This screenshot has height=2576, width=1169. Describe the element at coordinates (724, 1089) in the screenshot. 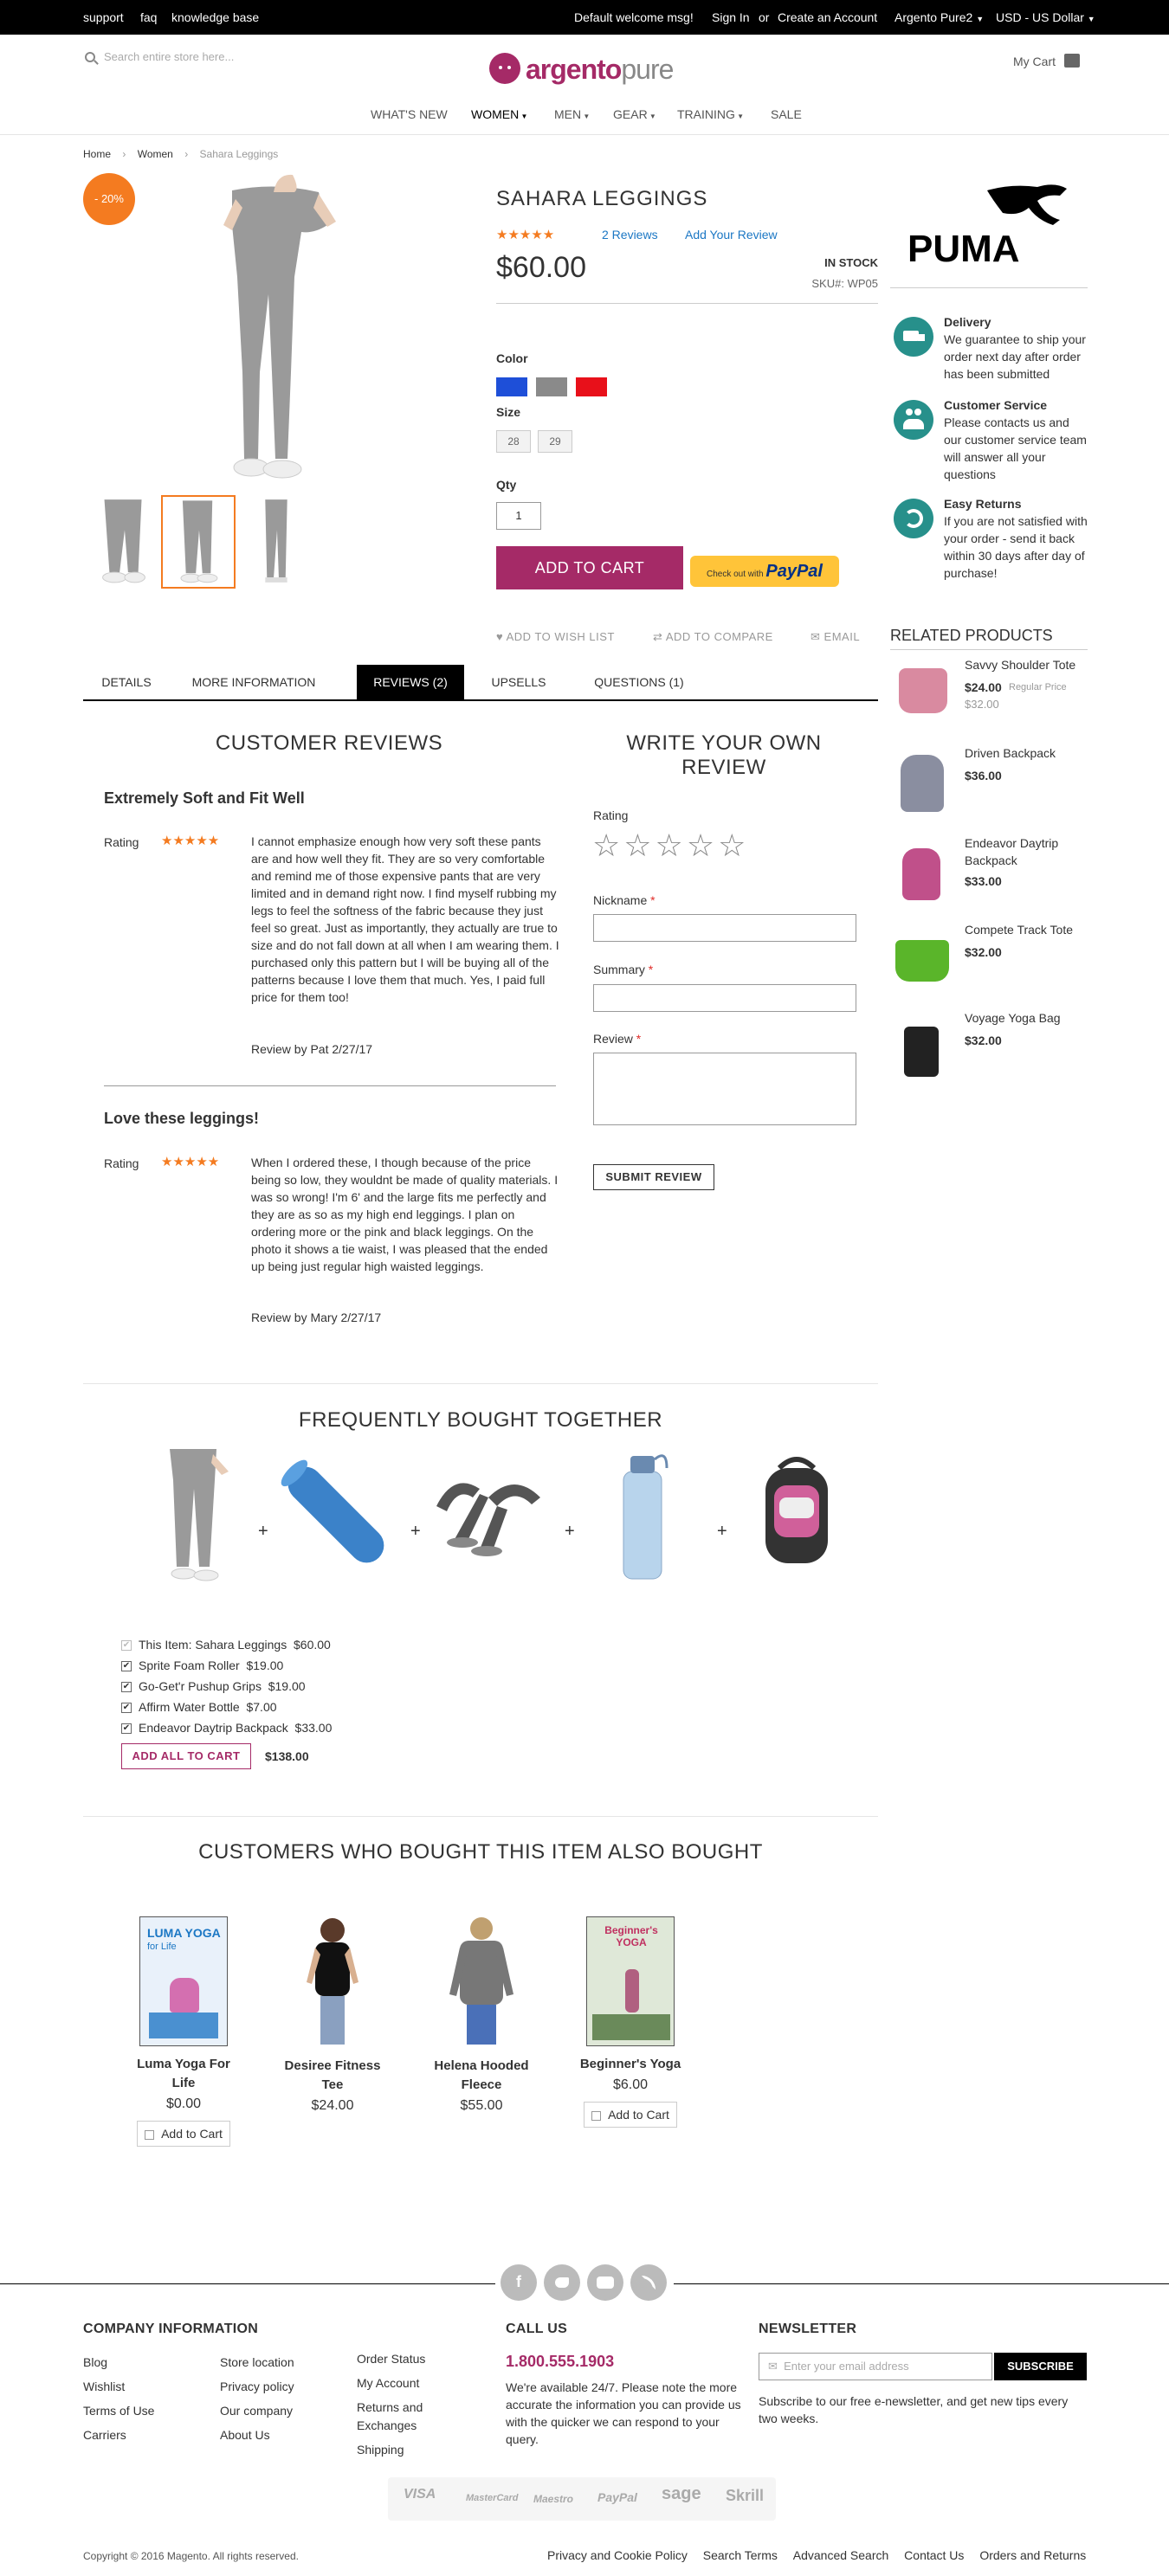

I see `review-textarea` at that location.